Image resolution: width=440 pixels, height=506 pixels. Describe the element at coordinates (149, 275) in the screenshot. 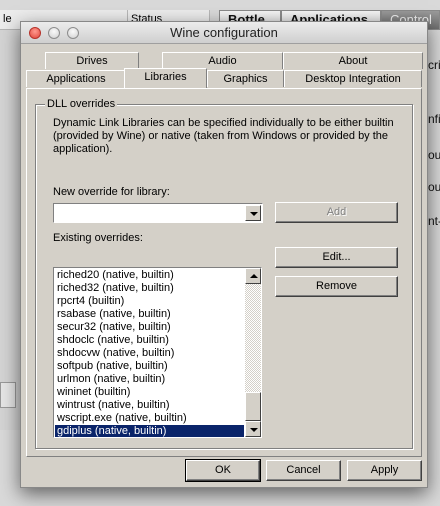

I see `list-item: riched20 (native, builtin)` at that location.